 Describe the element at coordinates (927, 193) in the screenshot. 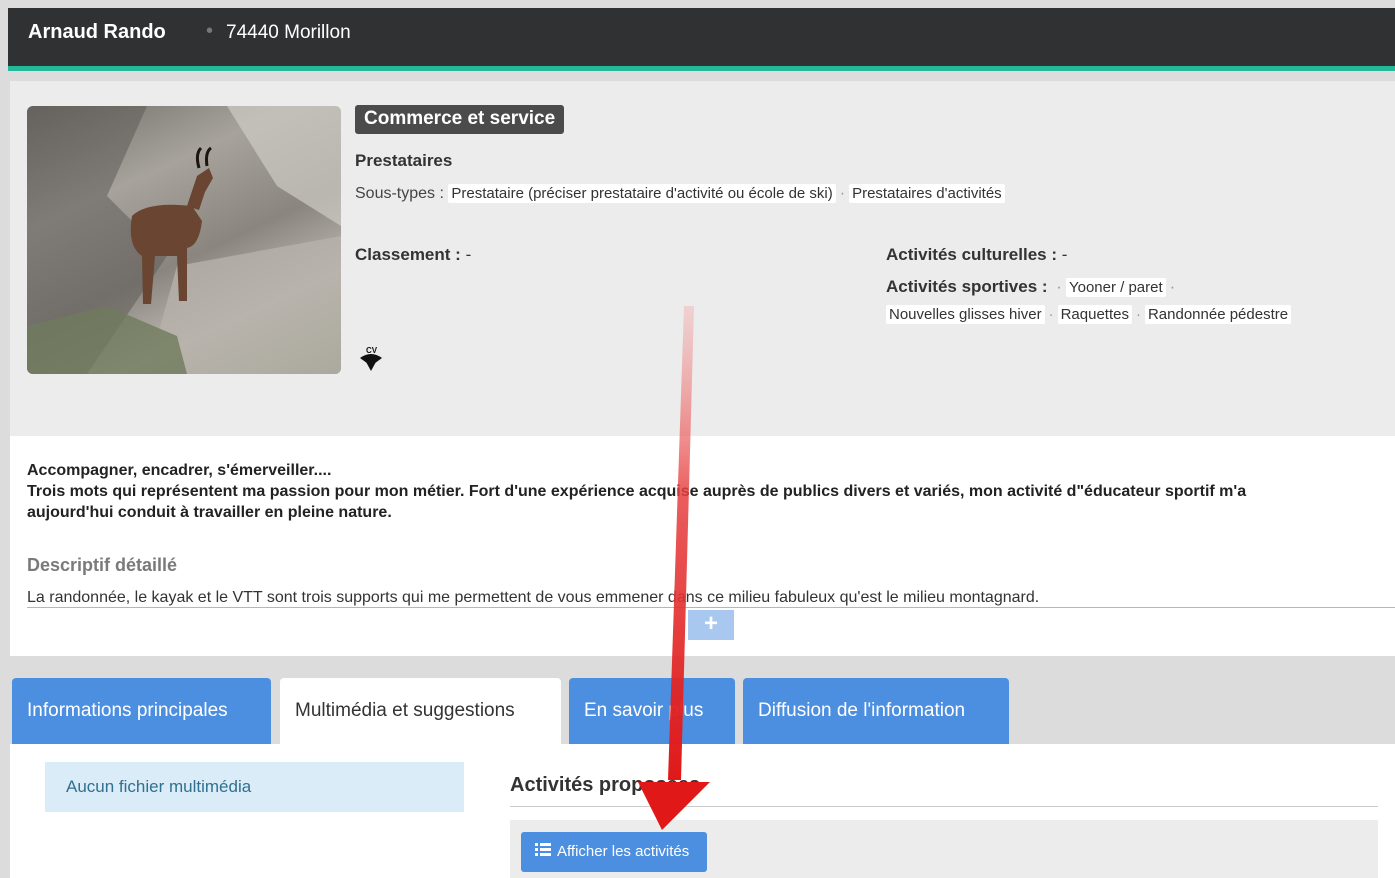

I see `subtype-tag: Prestataires d'activités` at that location.